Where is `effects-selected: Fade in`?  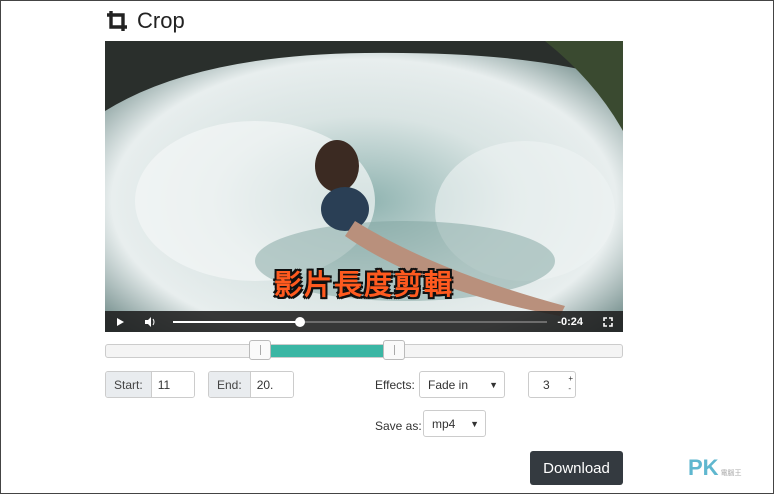 effects-selected: Fade in is located at coordinates (448, 384).